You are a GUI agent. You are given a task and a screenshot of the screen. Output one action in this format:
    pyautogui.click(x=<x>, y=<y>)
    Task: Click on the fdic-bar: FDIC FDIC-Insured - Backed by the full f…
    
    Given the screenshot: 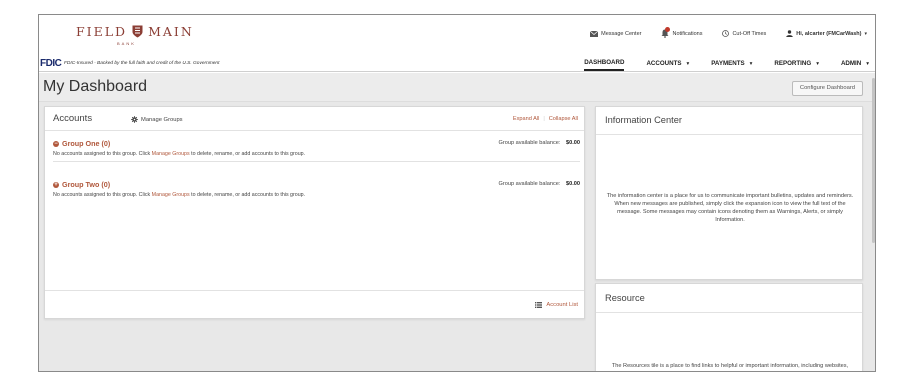 What is the action you would take?
    pyautogui.click(x=457, y=63)
    